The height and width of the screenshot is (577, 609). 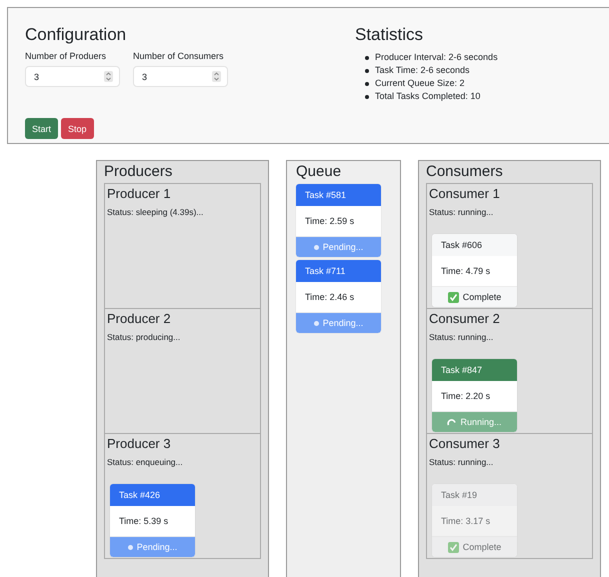 What do you see at coordinates (139, 193) in the screenshot?
I see `worker-title: Producer 1` at bounding box center [139, 193].